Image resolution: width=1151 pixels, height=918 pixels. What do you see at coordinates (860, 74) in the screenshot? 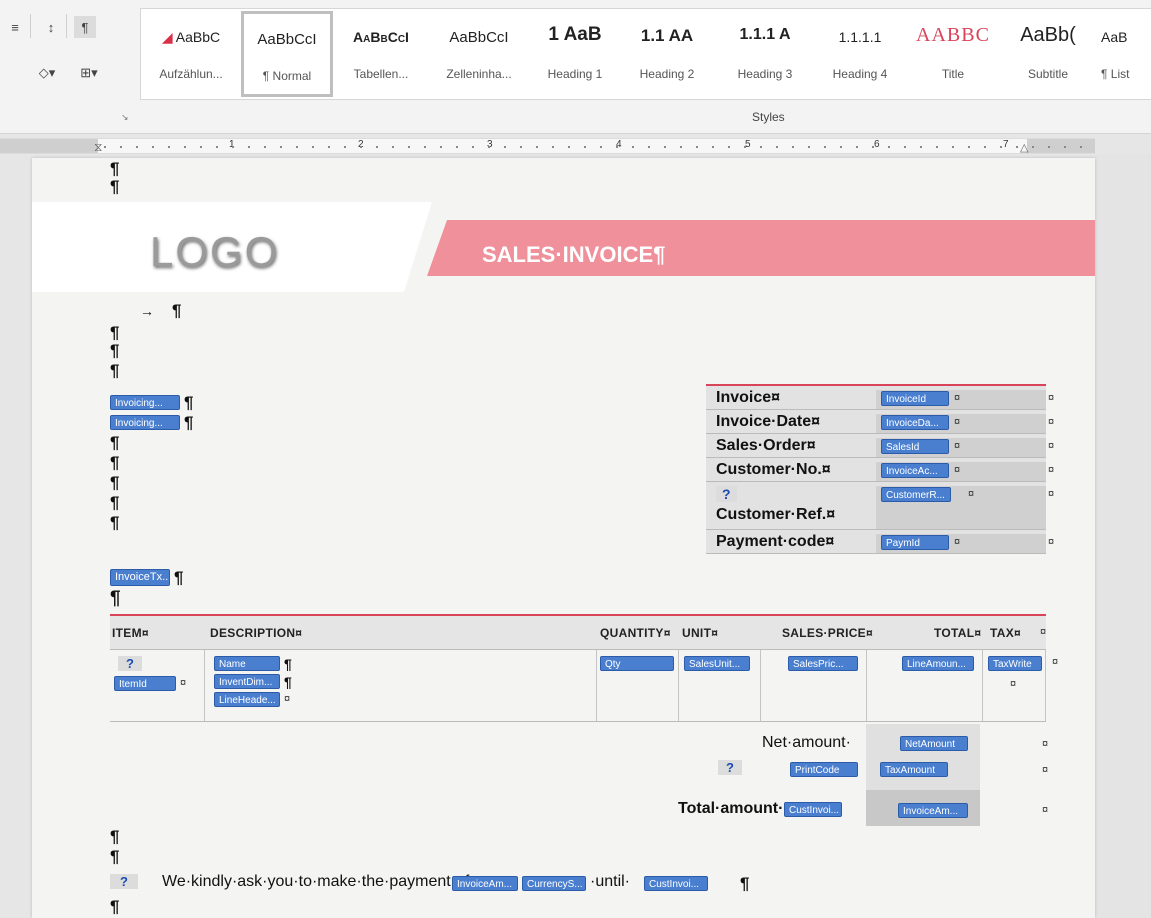
I see `style-label: Heading 4` at bounding box center [860, 74].